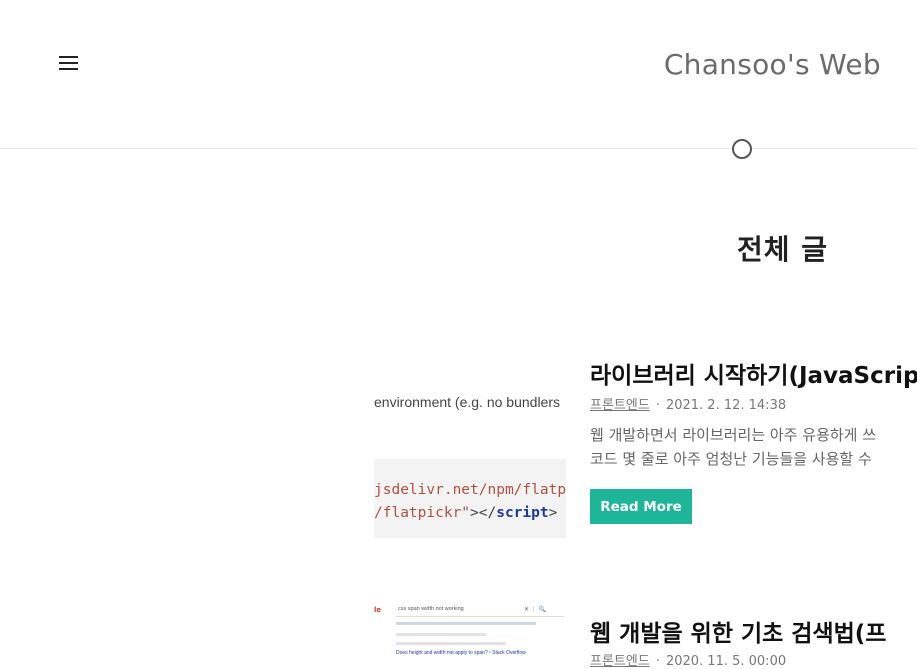 This screenshot has width=917, height=669. I want to click on post-date: 2020. 11. 5. 00:00, so click(726, 661).